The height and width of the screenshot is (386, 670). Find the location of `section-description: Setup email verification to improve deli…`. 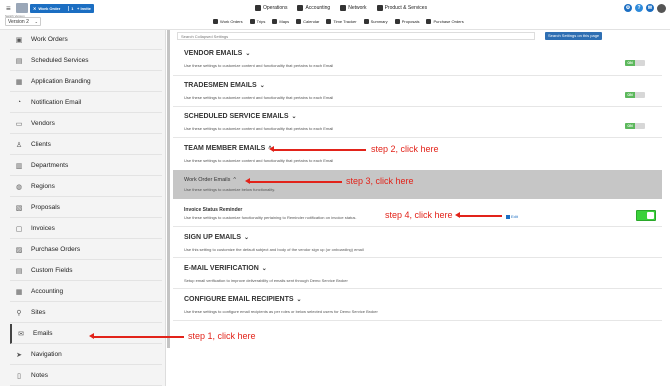

section-description: Setup email verification to improve deli… is located at coordinates (266, 280).